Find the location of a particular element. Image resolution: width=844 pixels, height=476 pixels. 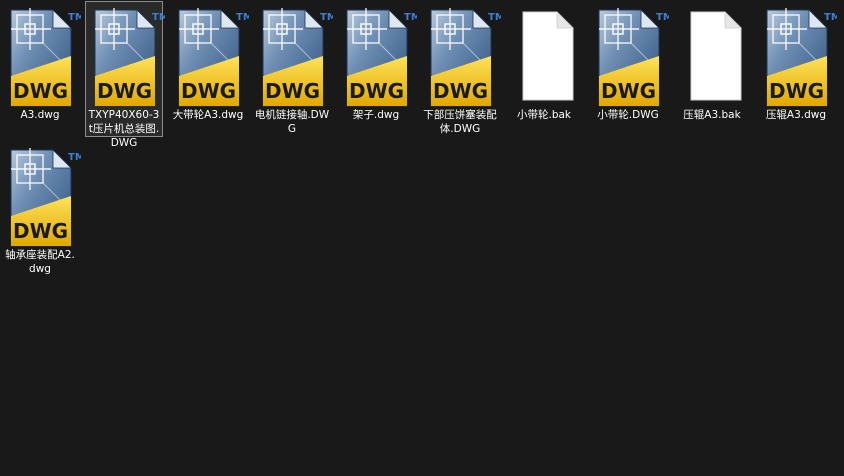

file-name-label: 压辊A3.dwg is located at coordinates (796, 115).